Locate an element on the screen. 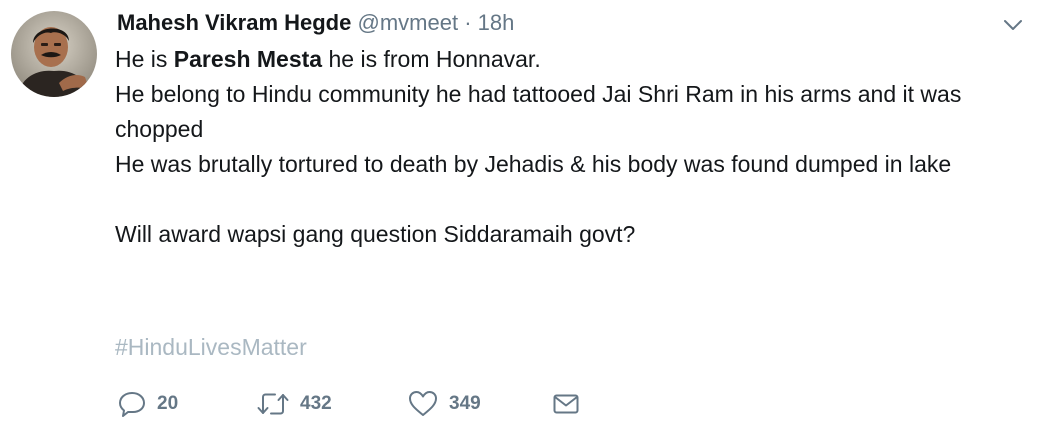 This screenshot has height=432, width=1040. direct-message-button is located at coordinates (566, 404).